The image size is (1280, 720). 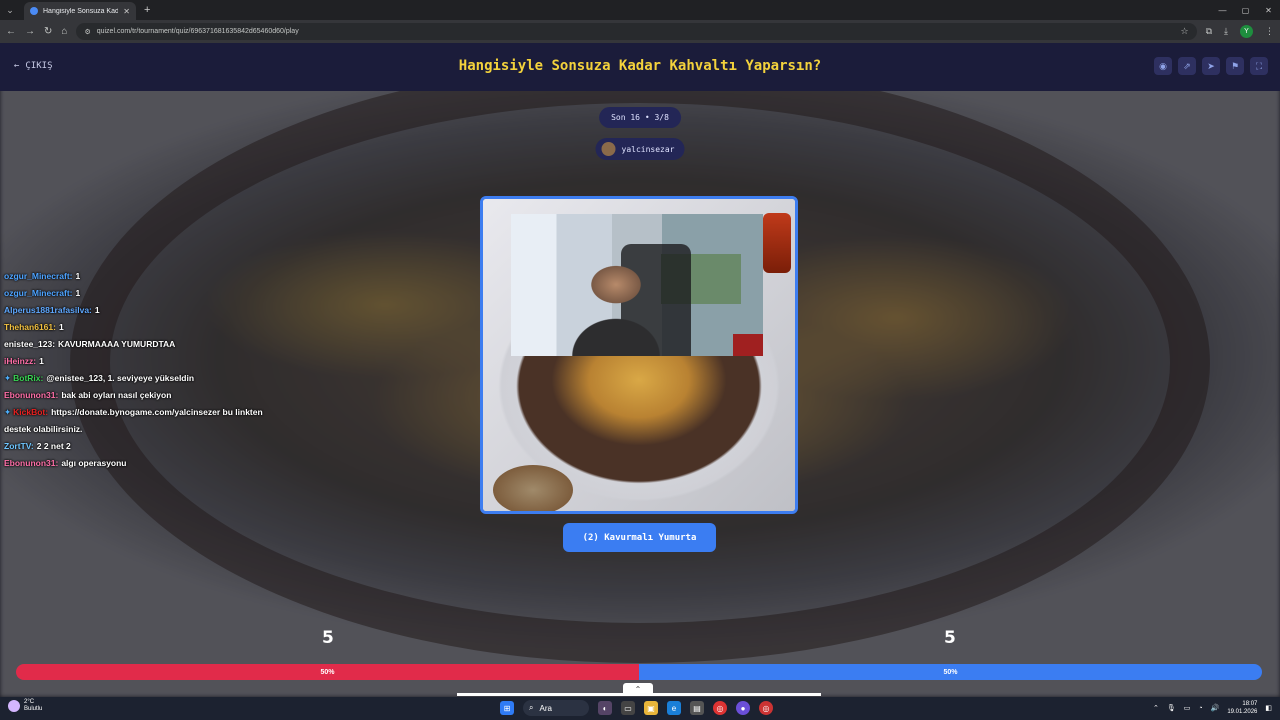 I want to click on chat-text: 2 2 net 2, so click(x=53, y=446).